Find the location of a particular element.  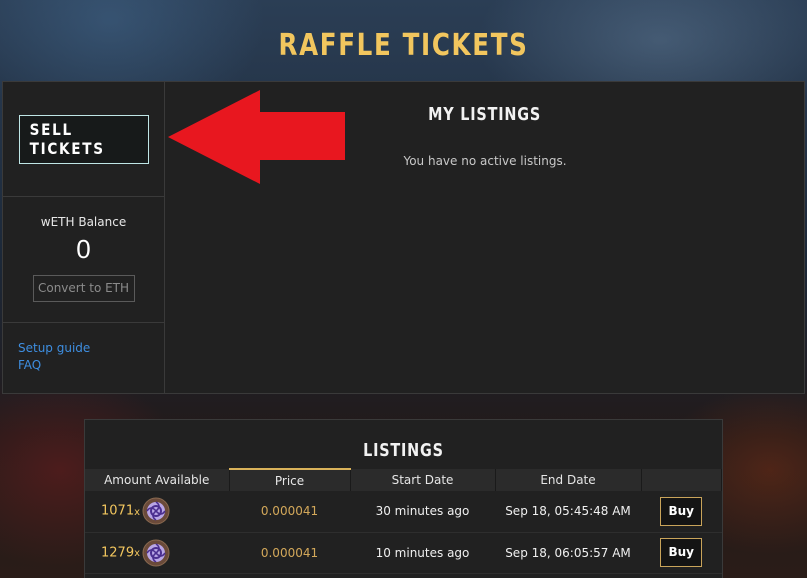

column-price: Price is located at coordinates (290, 479).